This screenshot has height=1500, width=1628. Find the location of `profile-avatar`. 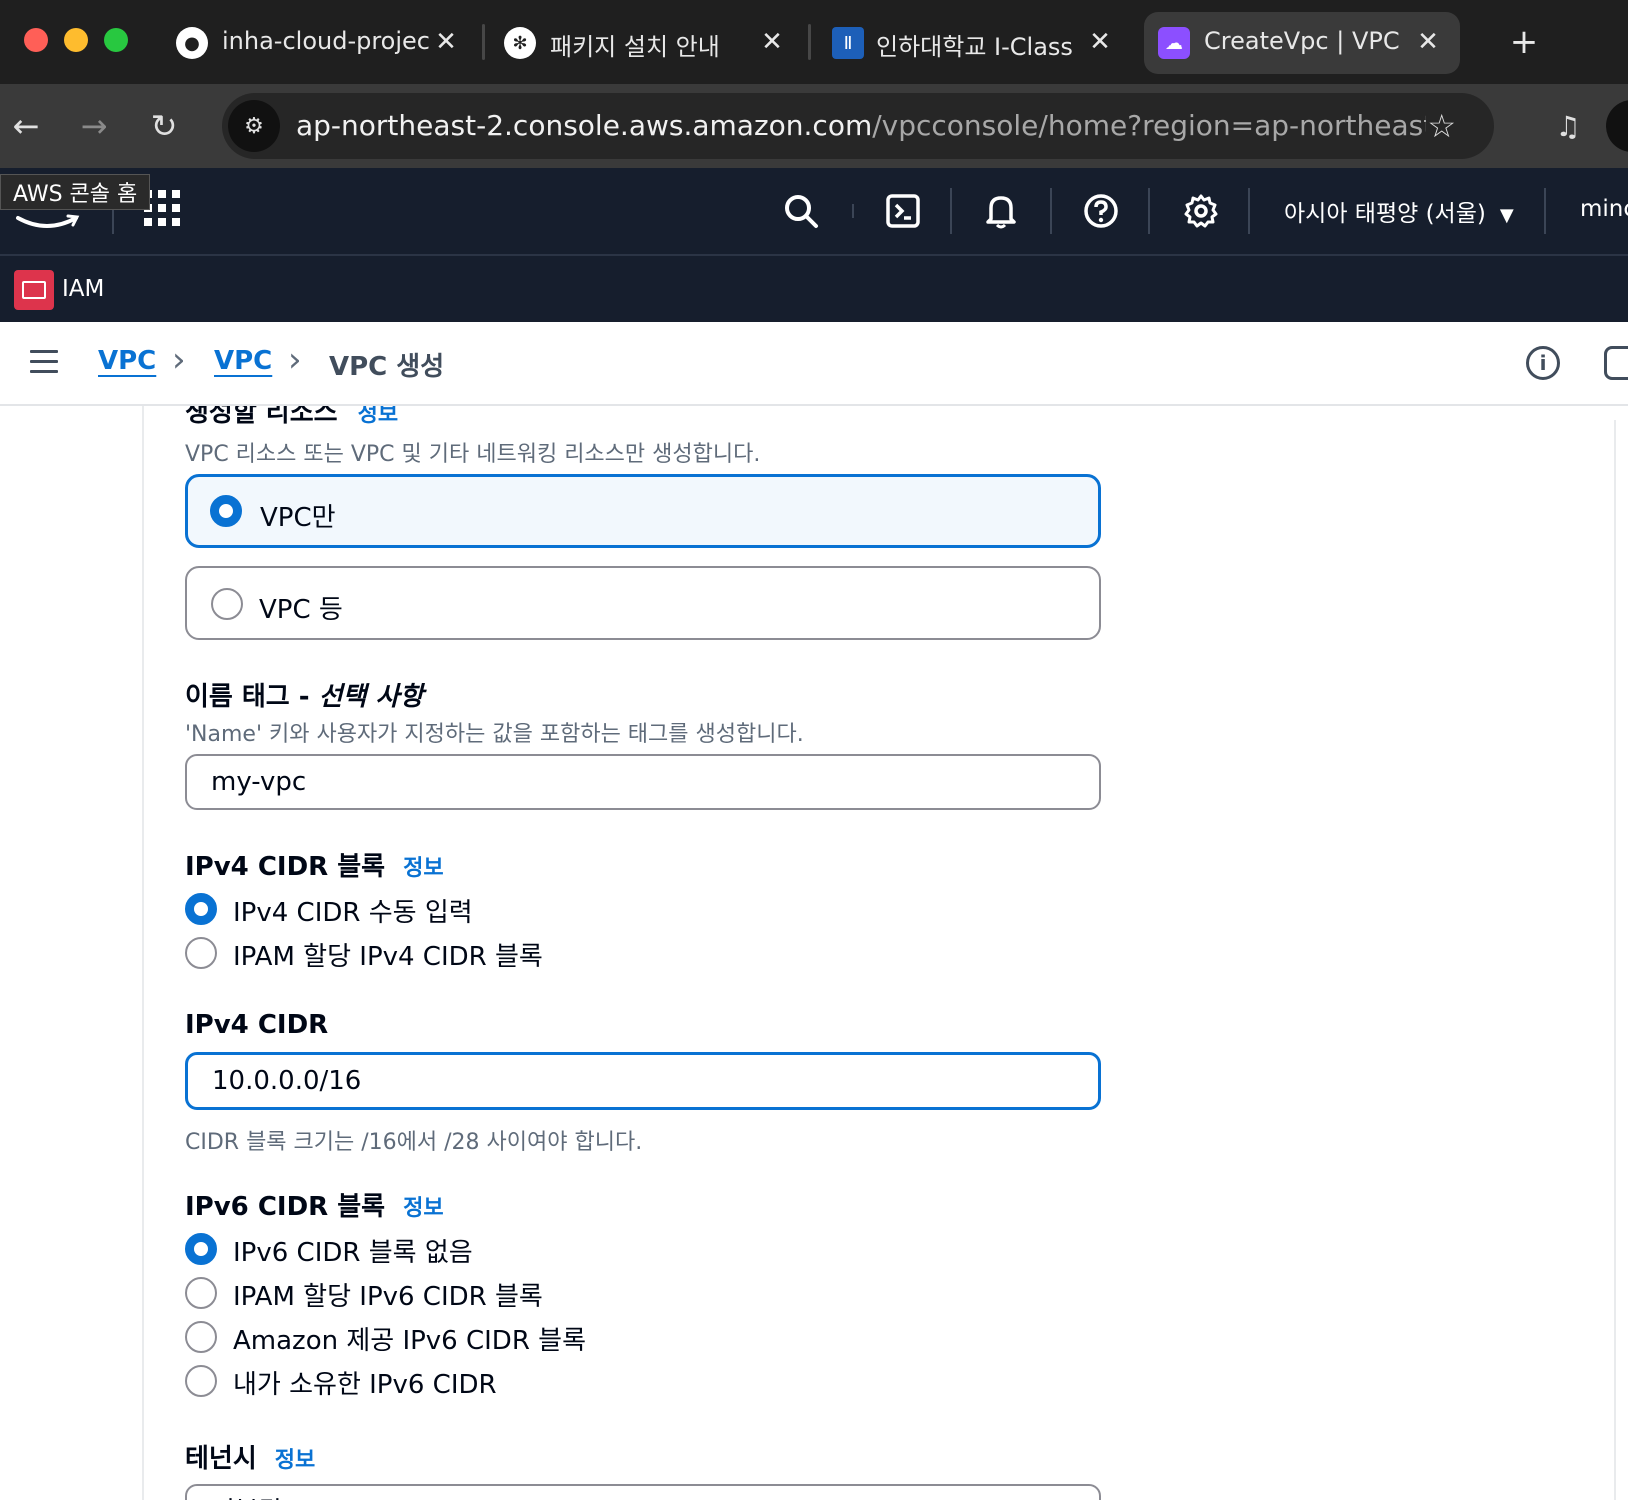

profile-avatar is located at coordinates (1617, 126).